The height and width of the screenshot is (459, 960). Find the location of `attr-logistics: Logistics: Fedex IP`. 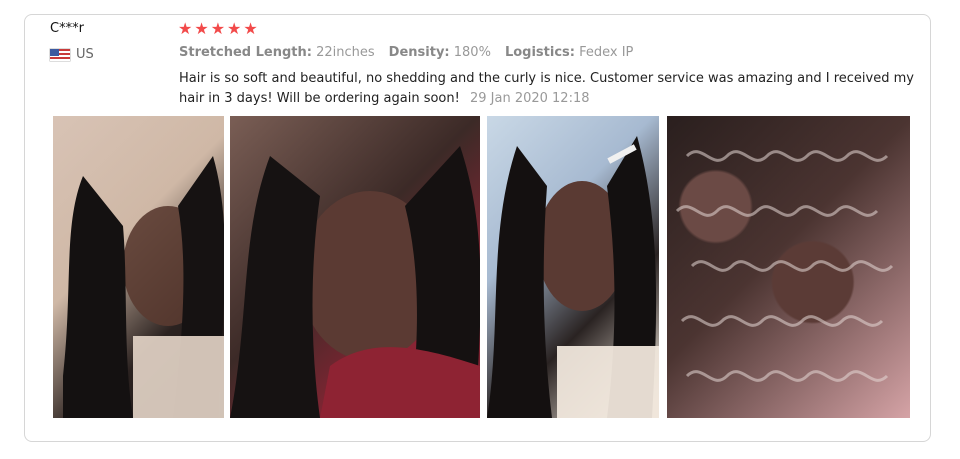

attr-logistics: Logistics: Fedex IP is located at coordinates (569, 52).